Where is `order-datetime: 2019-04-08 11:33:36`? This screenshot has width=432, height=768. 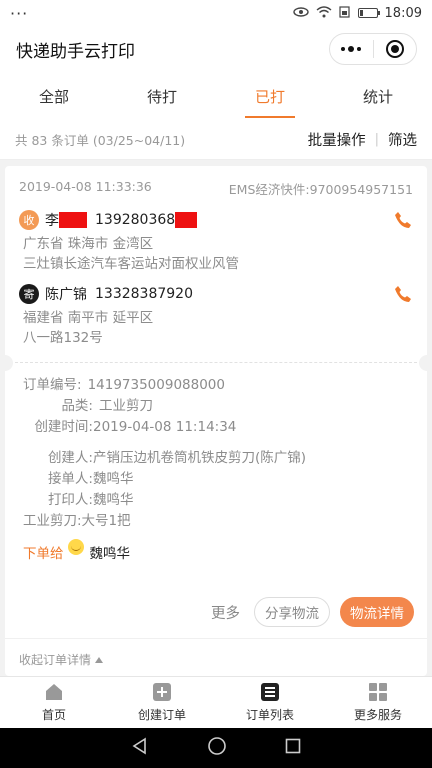 order-datetime: 2019-04-08 11:33:36 is located at coordinates (85, 186).